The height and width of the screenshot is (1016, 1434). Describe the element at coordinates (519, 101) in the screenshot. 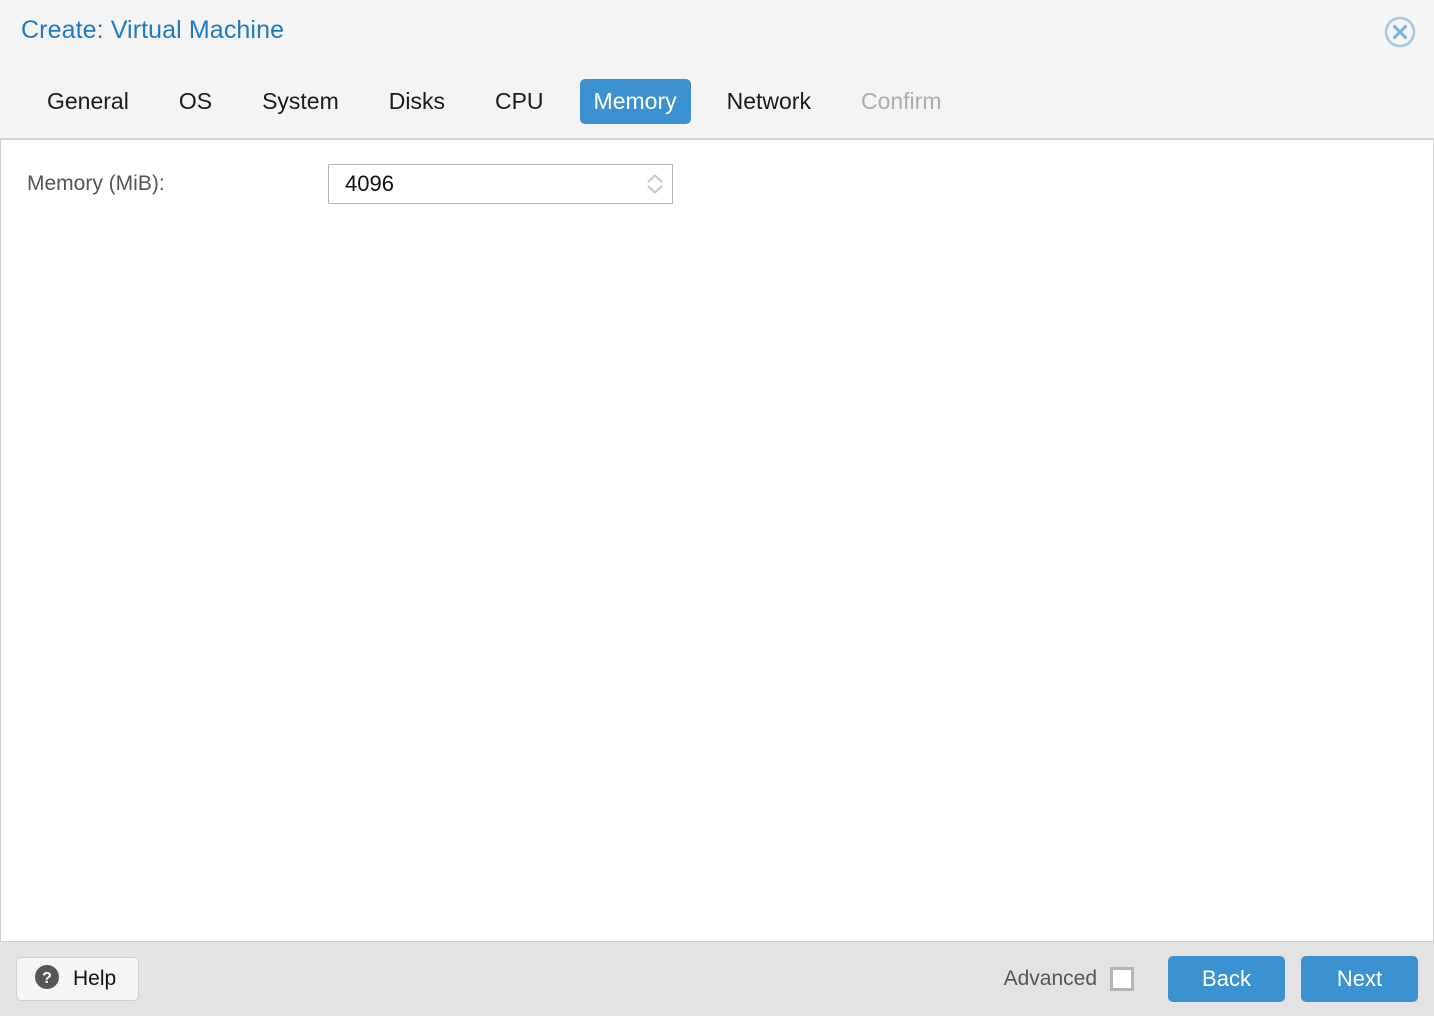

I see `tab-cpu: CPU` at that location.